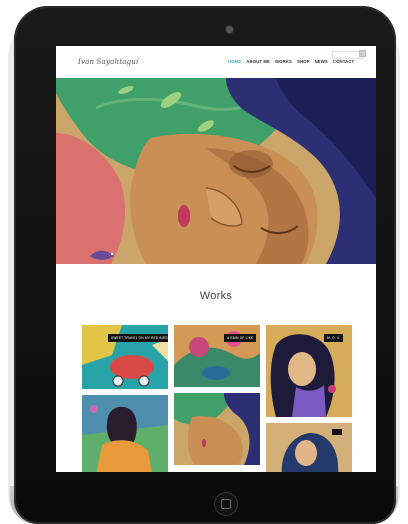 The height and width of the screenshot is (524, 408). Describe the element at coordinates (334, 338) in the screenshot. I see `work-tile-label: M. O. X.` at that location.